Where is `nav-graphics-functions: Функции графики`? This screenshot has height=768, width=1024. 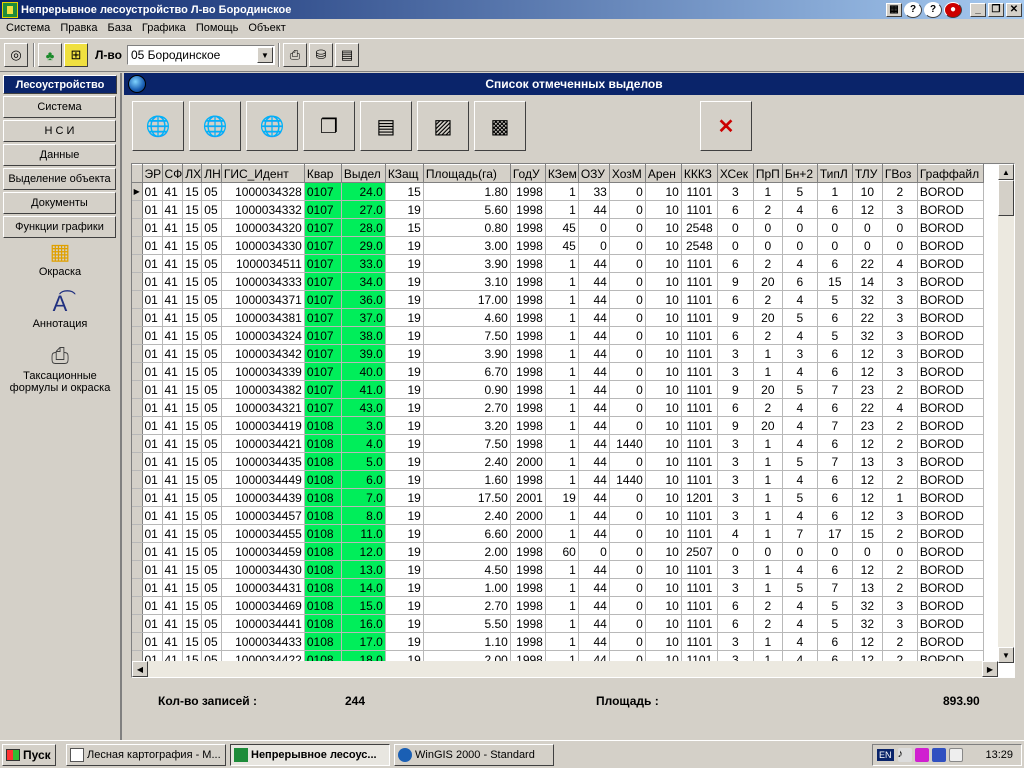
nav-graphics-functions: Функции графики is located at coordinates (59, 227).